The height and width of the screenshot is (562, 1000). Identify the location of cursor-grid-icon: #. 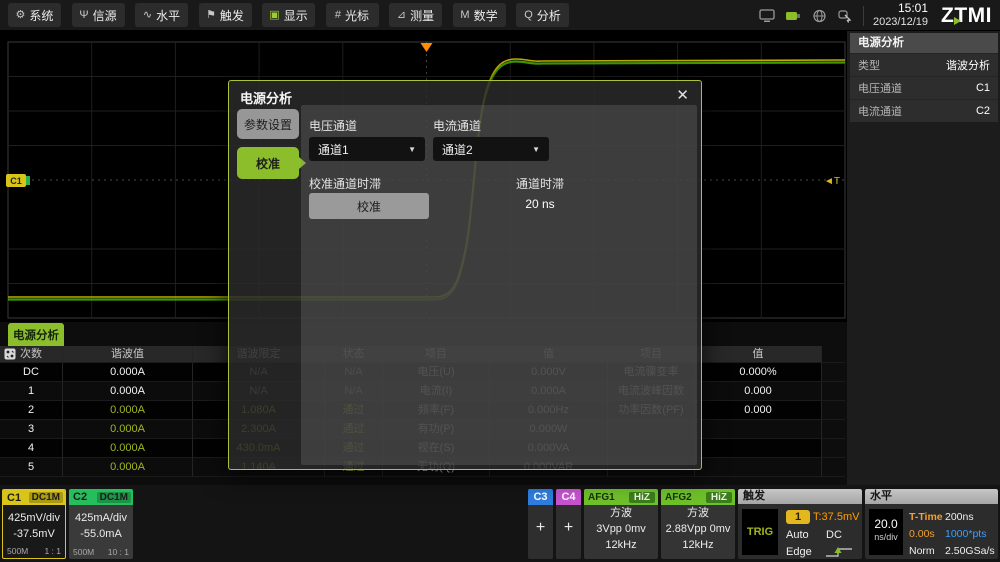
(338, 14).